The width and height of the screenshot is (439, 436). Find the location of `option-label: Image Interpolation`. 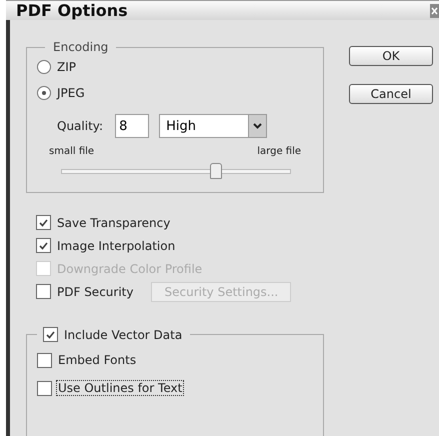

option-label: Image Interpolation is located at coordinates (116, 246).